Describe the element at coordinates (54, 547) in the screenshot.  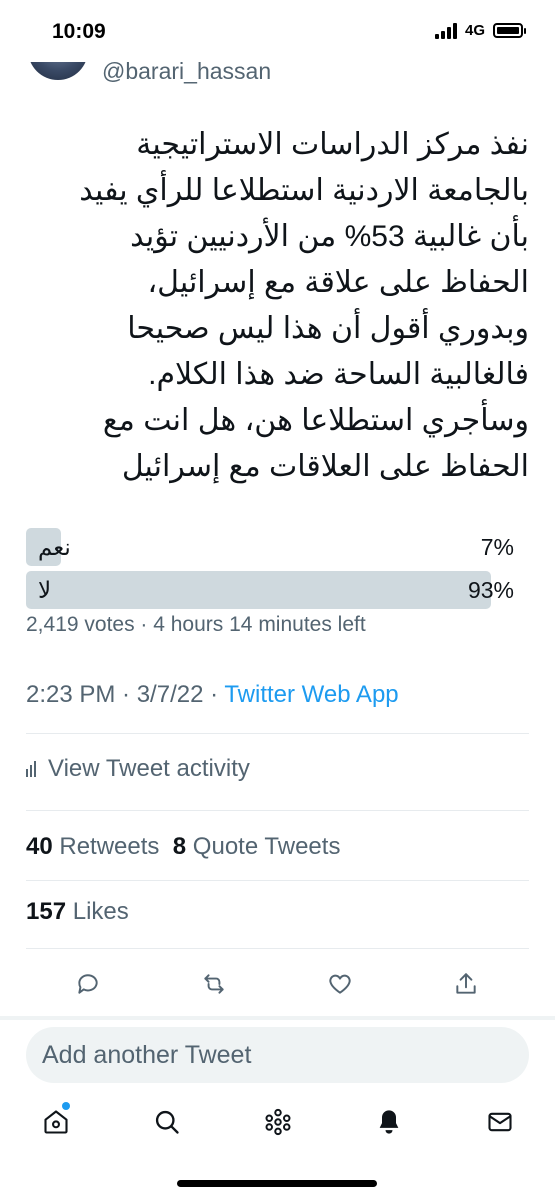
I see `poll-option-label: نعم` at that location.